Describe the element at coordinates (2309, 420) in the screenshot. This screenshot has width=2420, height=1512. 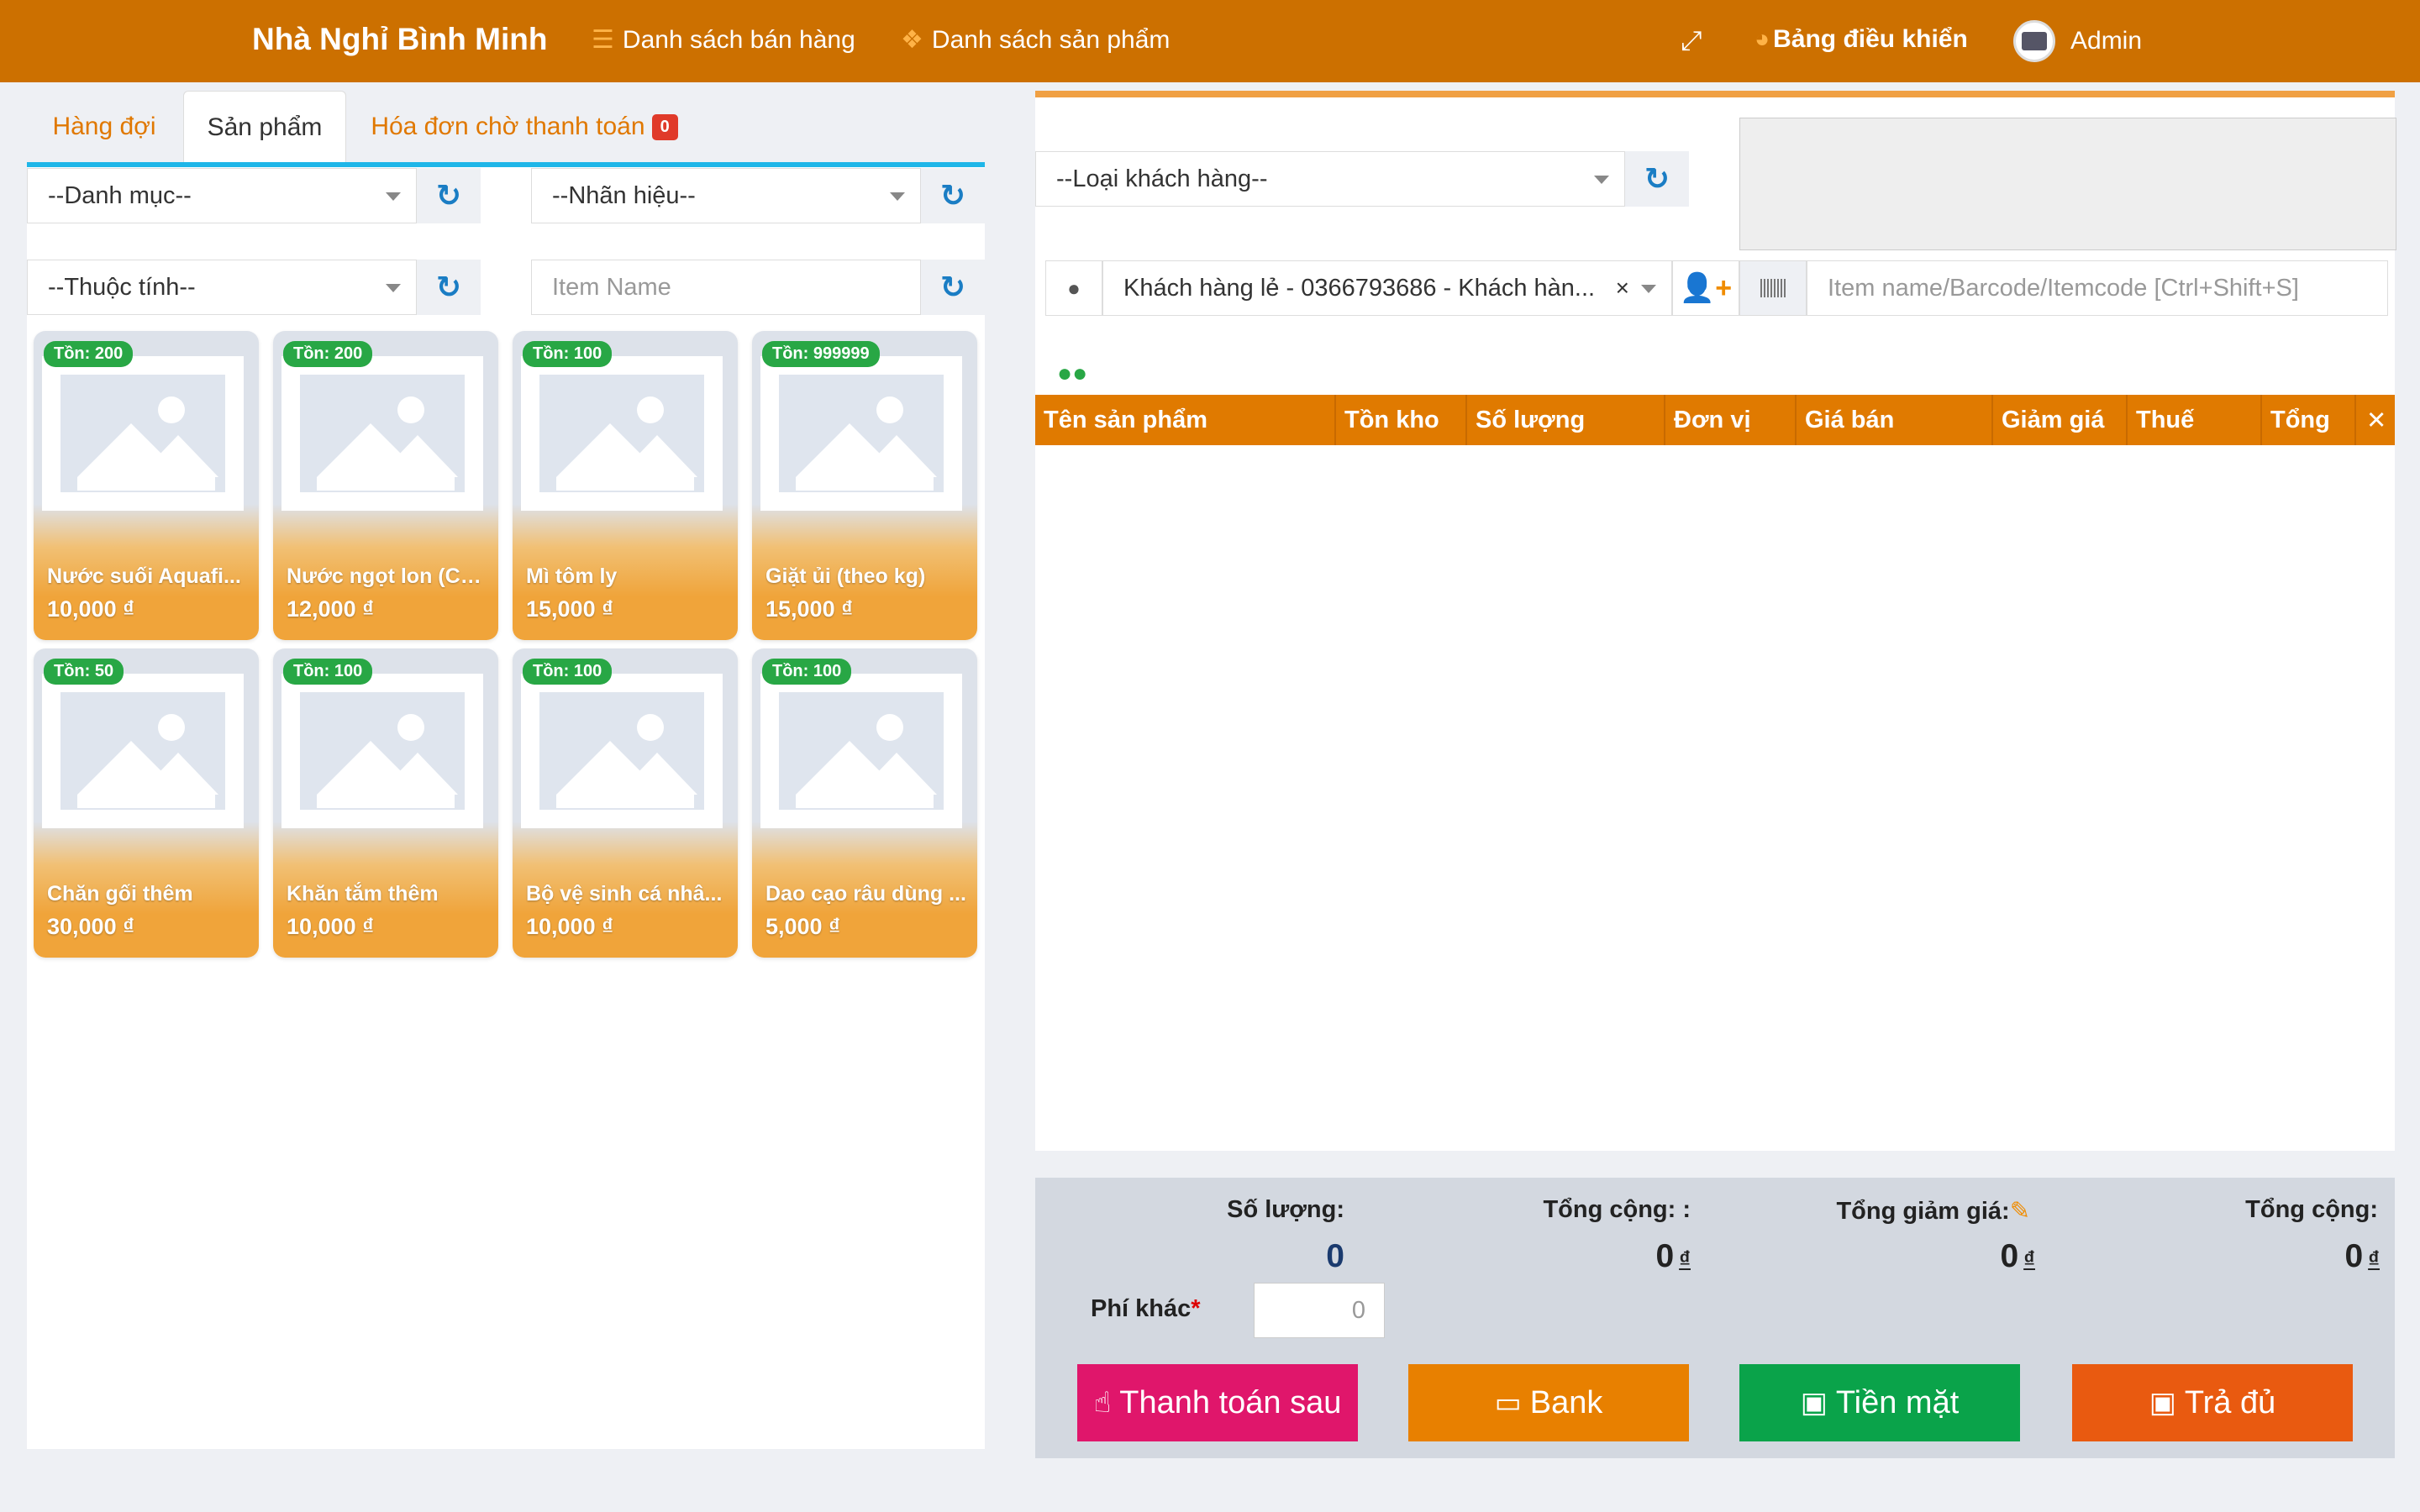
I see `col-total: Tổng` at that location.